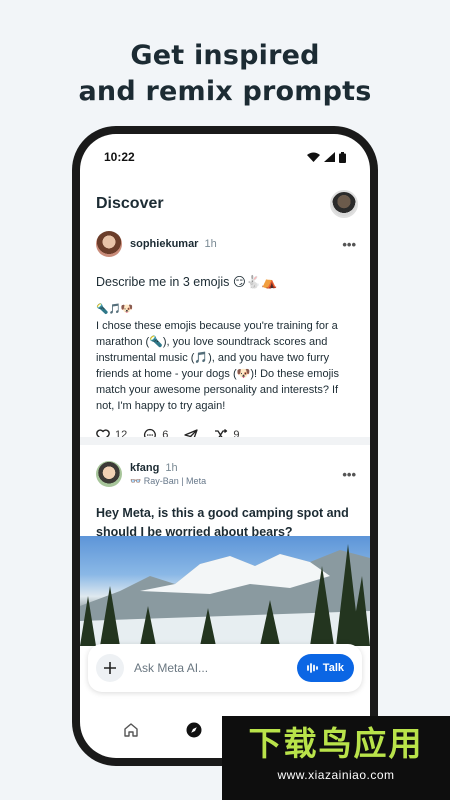 The width and height of the screenshot is (450, 800). I want to click on add-button, so click(110, 668).